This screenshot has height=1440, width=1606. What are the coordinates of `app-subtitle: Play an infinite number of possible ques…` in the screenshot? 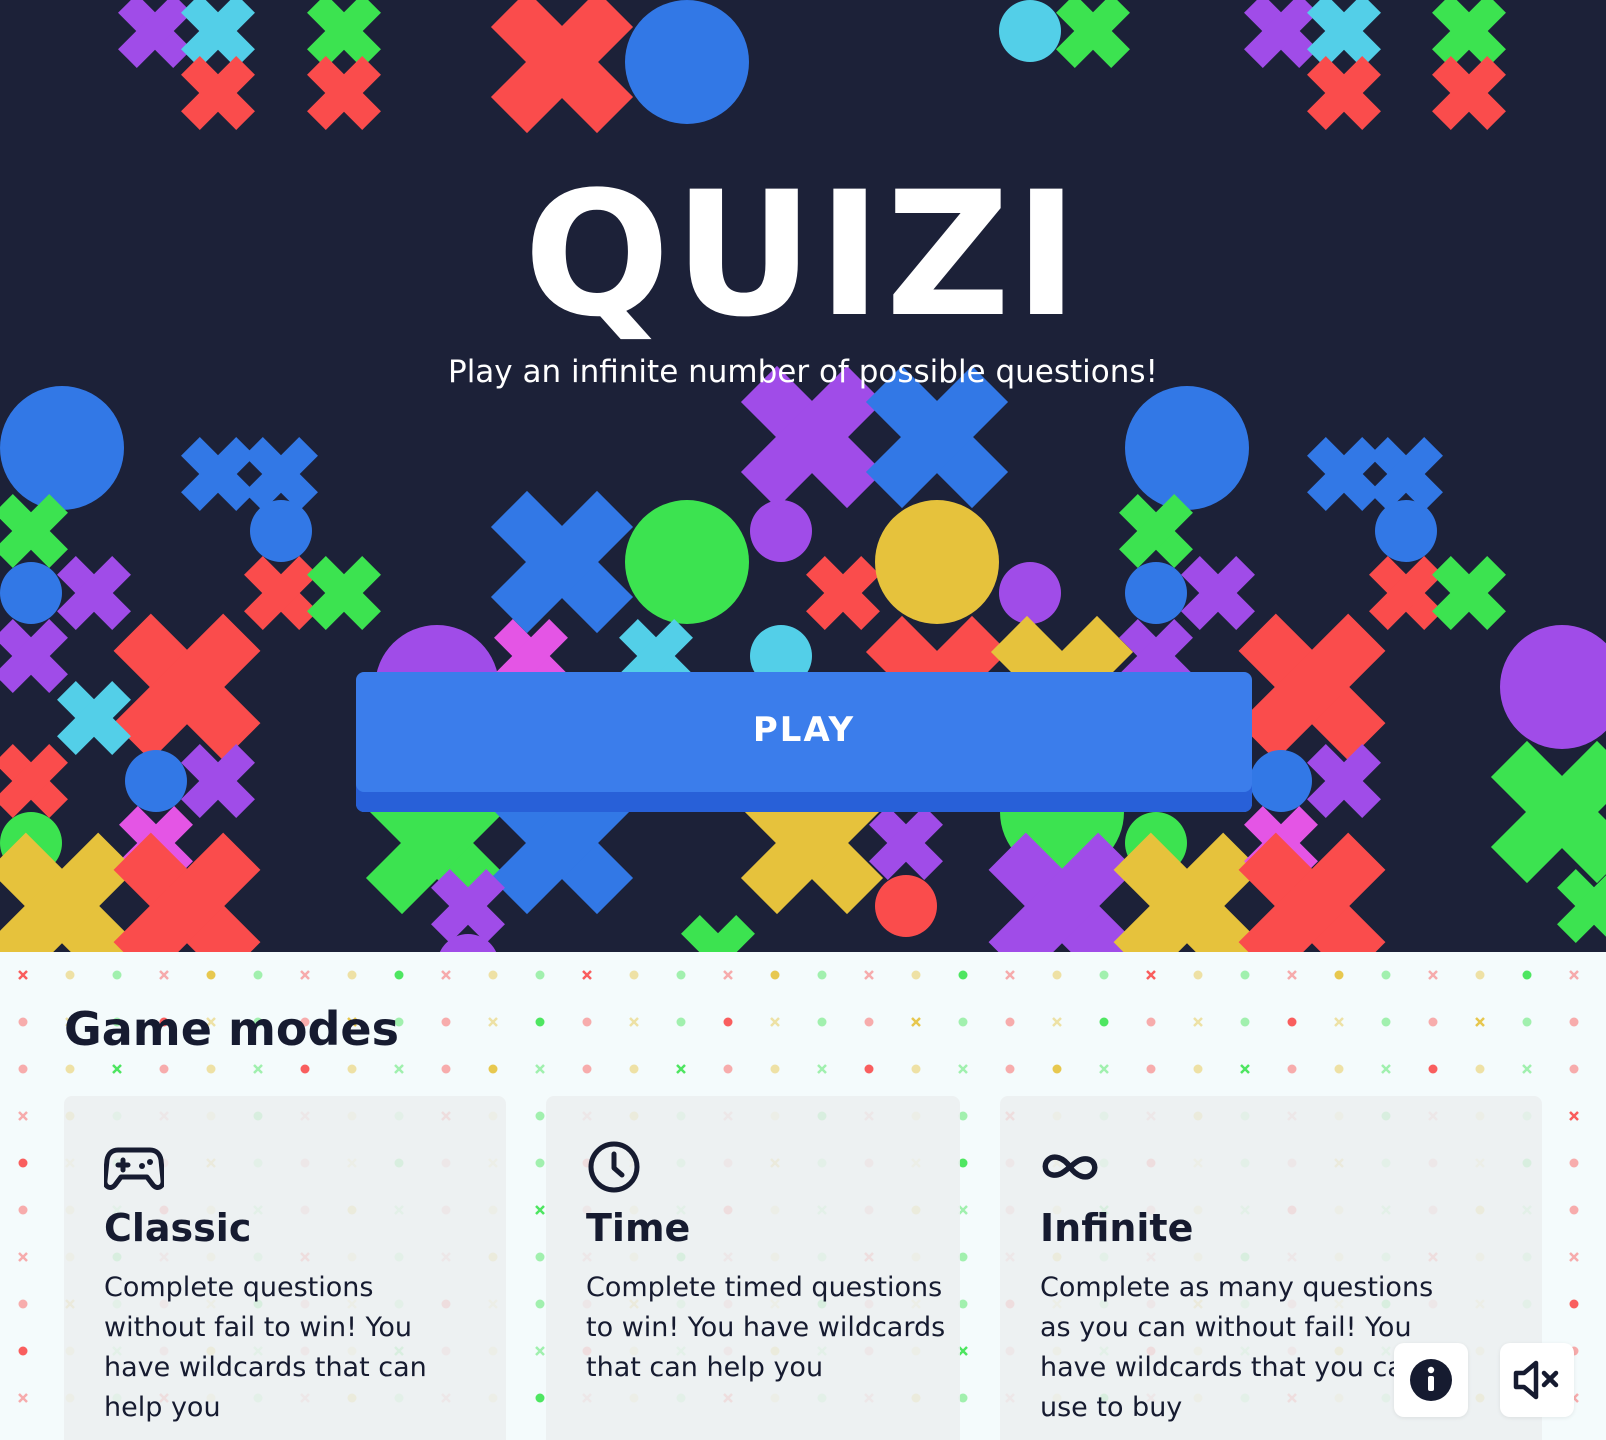 It's located at (803, 372).